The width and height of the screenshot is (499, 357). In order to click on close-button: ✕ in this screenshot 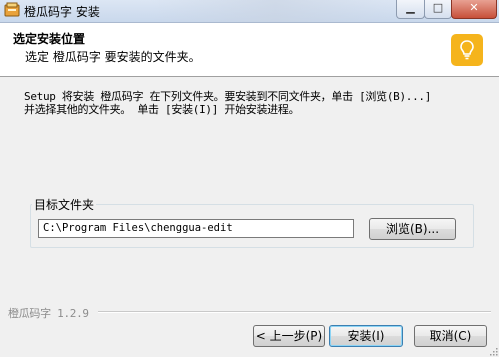, I will do `click(474, 9)`.